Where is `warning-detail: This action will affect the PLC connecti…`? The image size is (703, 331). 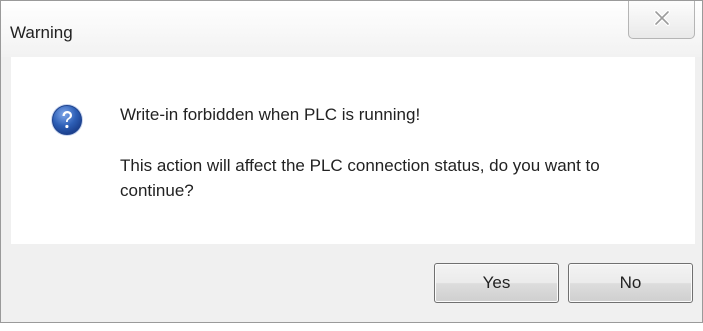 warning-detail: This action will affect the PLC connecti… is located at coordinates (360, 178).